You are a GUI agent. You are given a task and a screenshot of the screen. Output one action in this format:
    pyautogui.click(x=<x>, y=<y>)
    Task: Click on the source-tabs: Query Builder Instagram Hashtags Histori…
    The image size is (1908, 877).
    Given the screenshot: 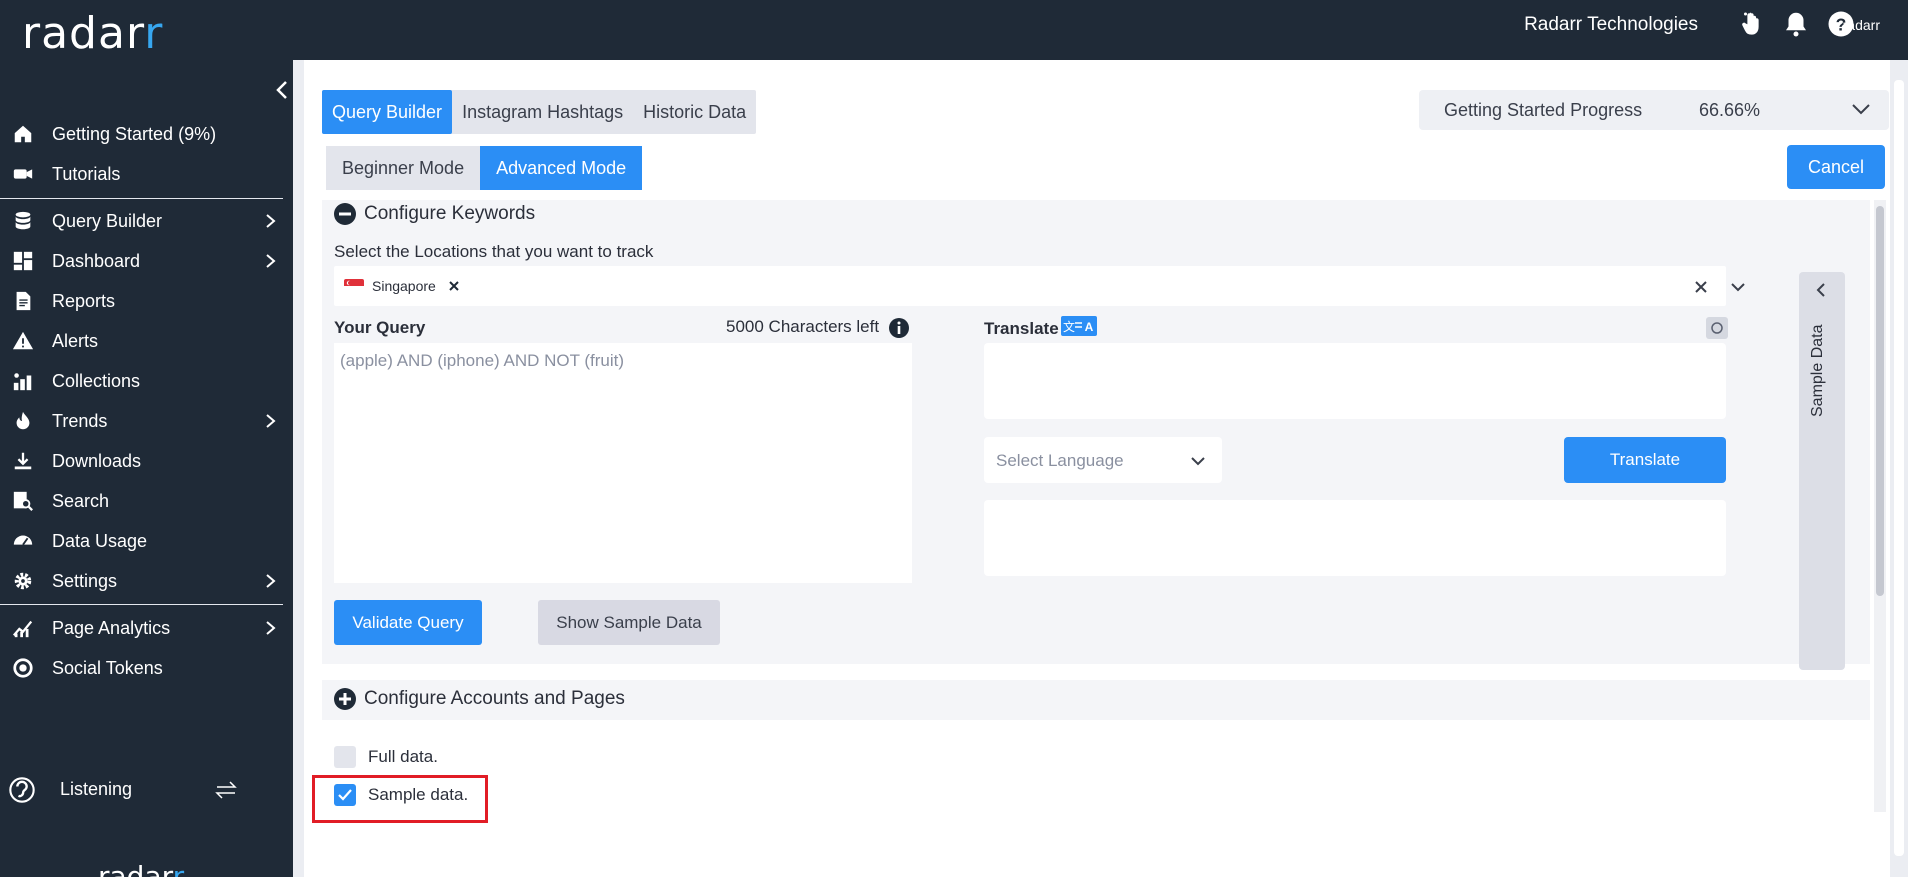 What is the action you would take?
    pyautogui.click(x=539, y=112)
    